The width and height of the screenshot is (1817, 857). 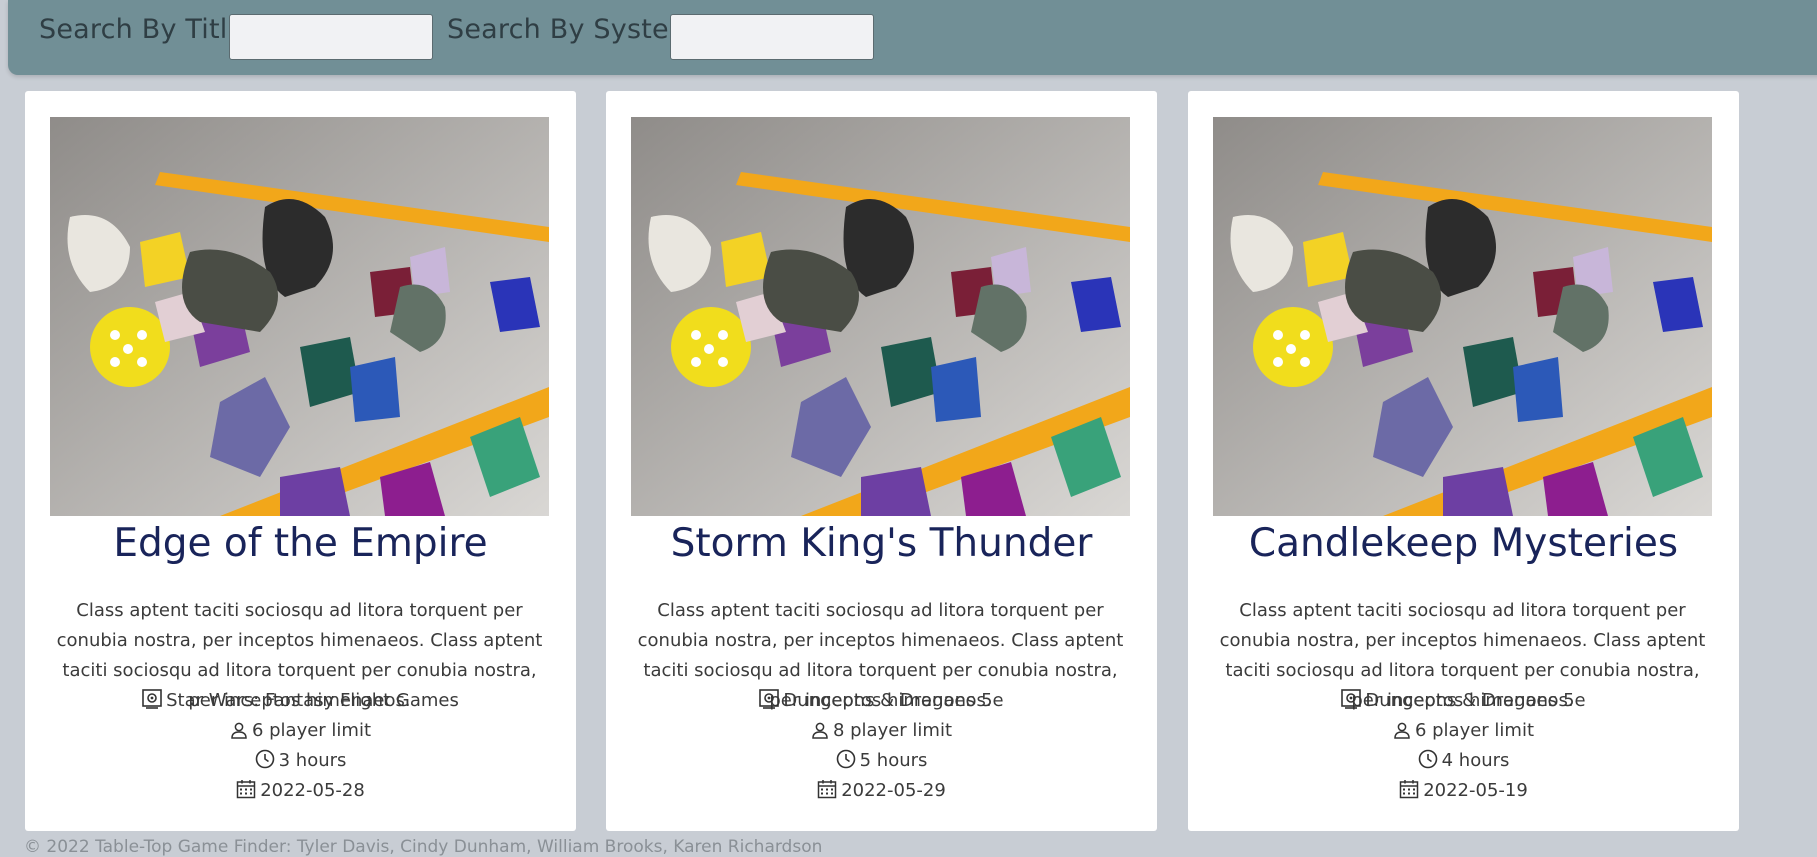 I want to click on game-date: 2022-05-28, so click(x=312, y=790).